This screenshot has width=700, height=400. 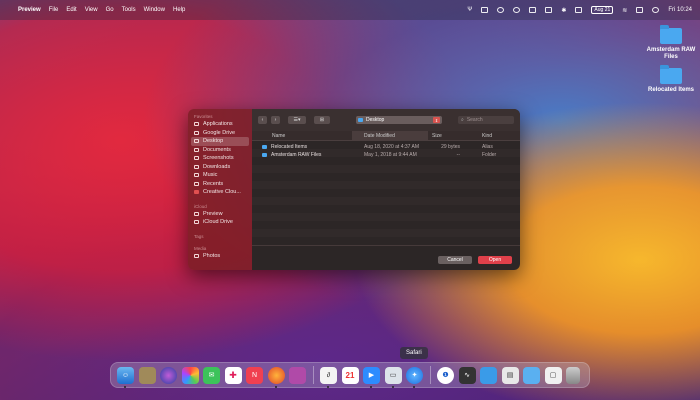 What do you see at coordinates (670, 43) in the screenshot?
I see `desktop-folder-amsterdam: Amsterdam RAW Files` at bounding box center [670, 43].